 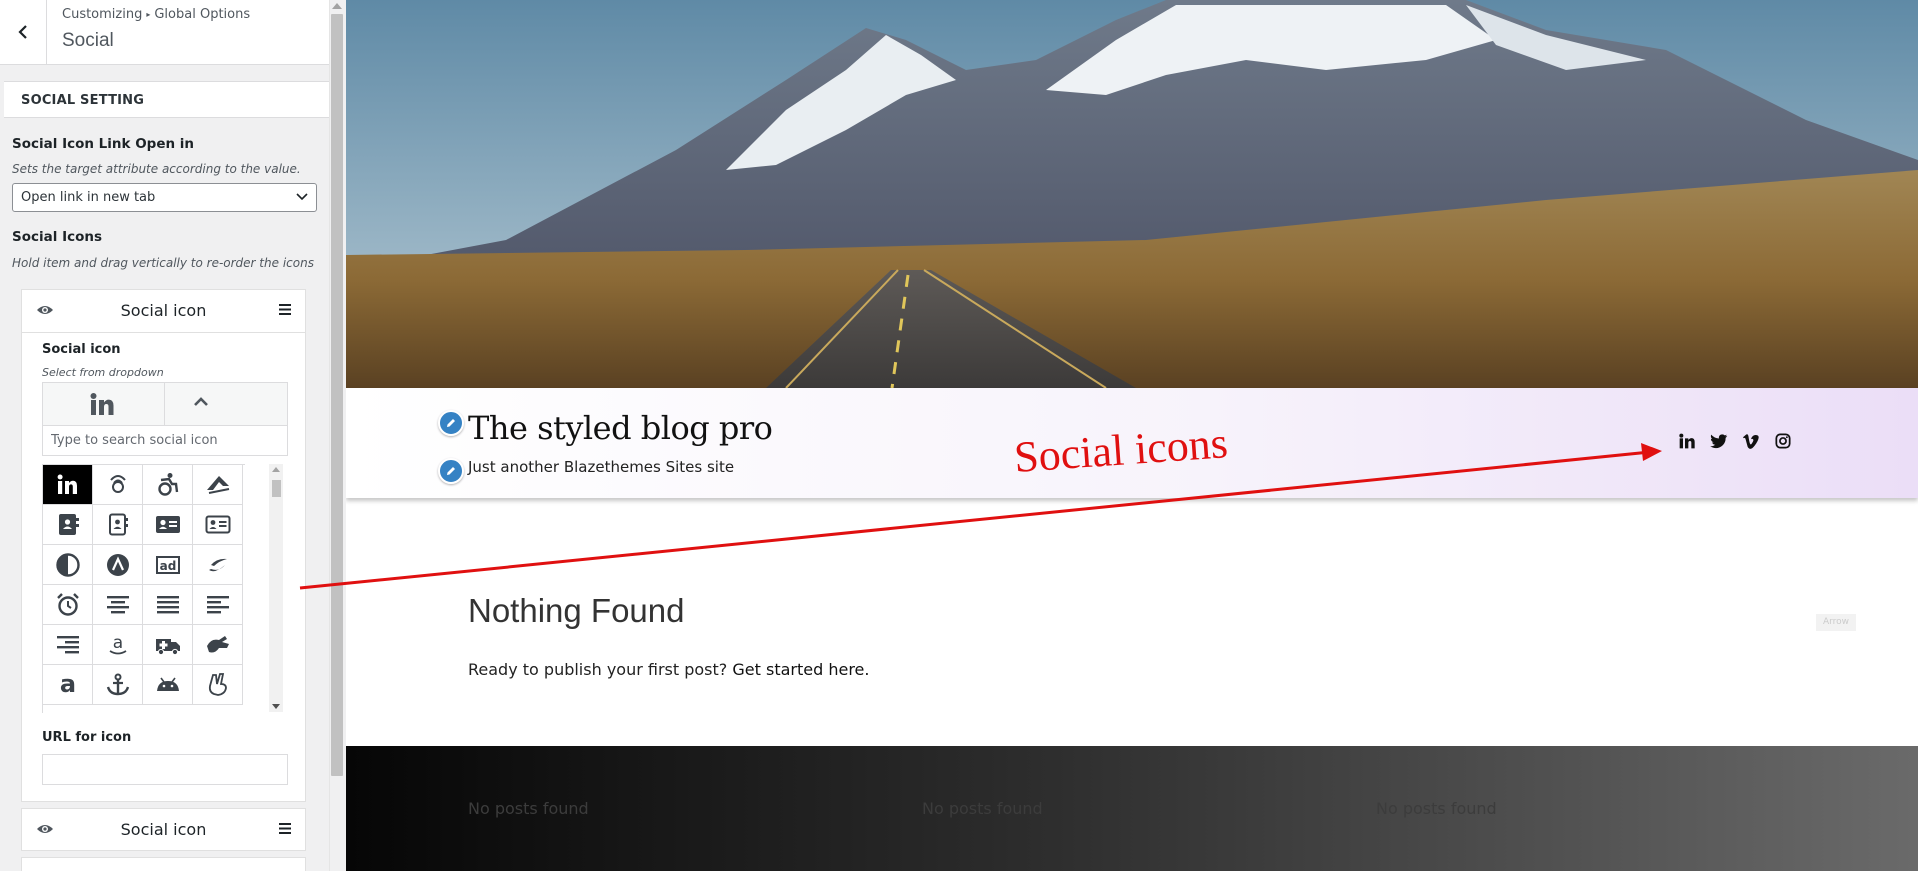 I want to click on chevron-up-icon, so click(x=201, y=401).